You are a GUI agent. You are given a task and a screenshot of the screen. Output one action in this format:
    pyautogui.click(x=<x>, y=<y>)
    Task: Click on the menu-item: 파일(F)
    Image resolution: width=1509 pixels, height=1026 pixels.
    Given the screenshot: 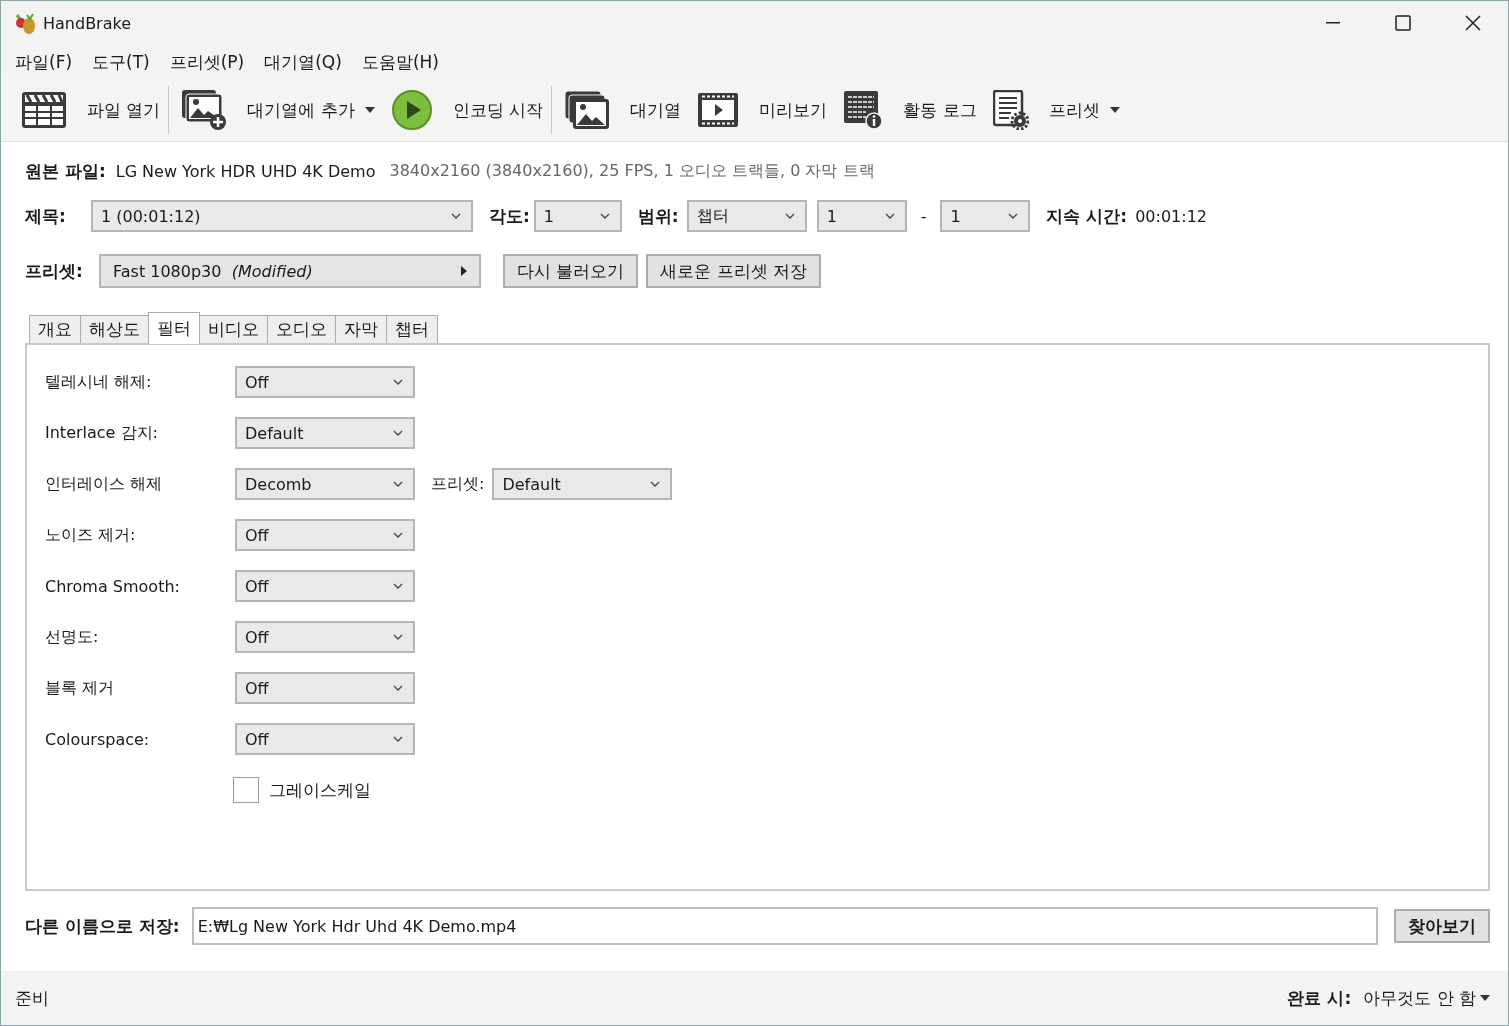 What is the action you would take?
    pyautogui.click(x=44, y=62)
    